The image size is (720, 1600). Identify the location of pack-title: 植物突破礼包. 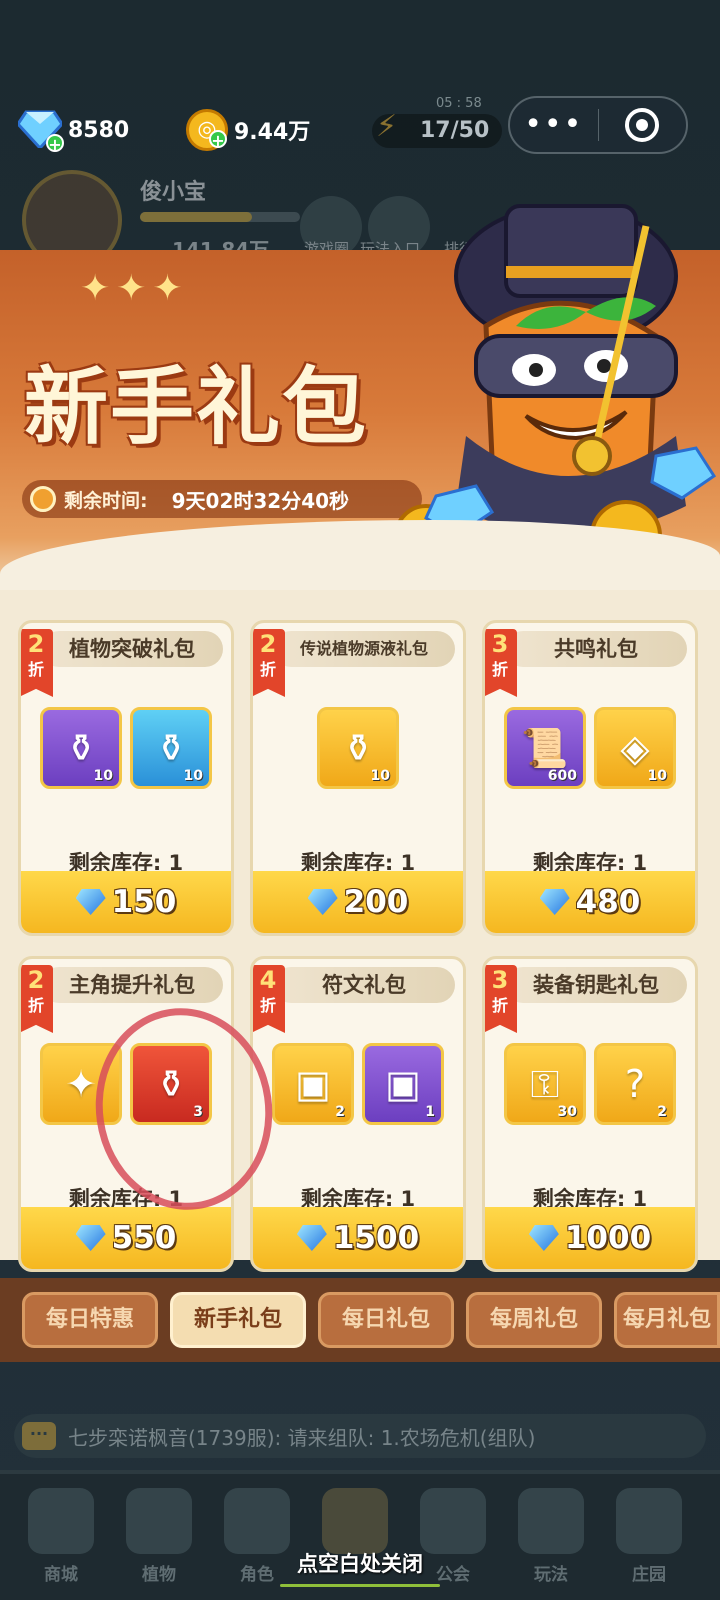
(132, 649).